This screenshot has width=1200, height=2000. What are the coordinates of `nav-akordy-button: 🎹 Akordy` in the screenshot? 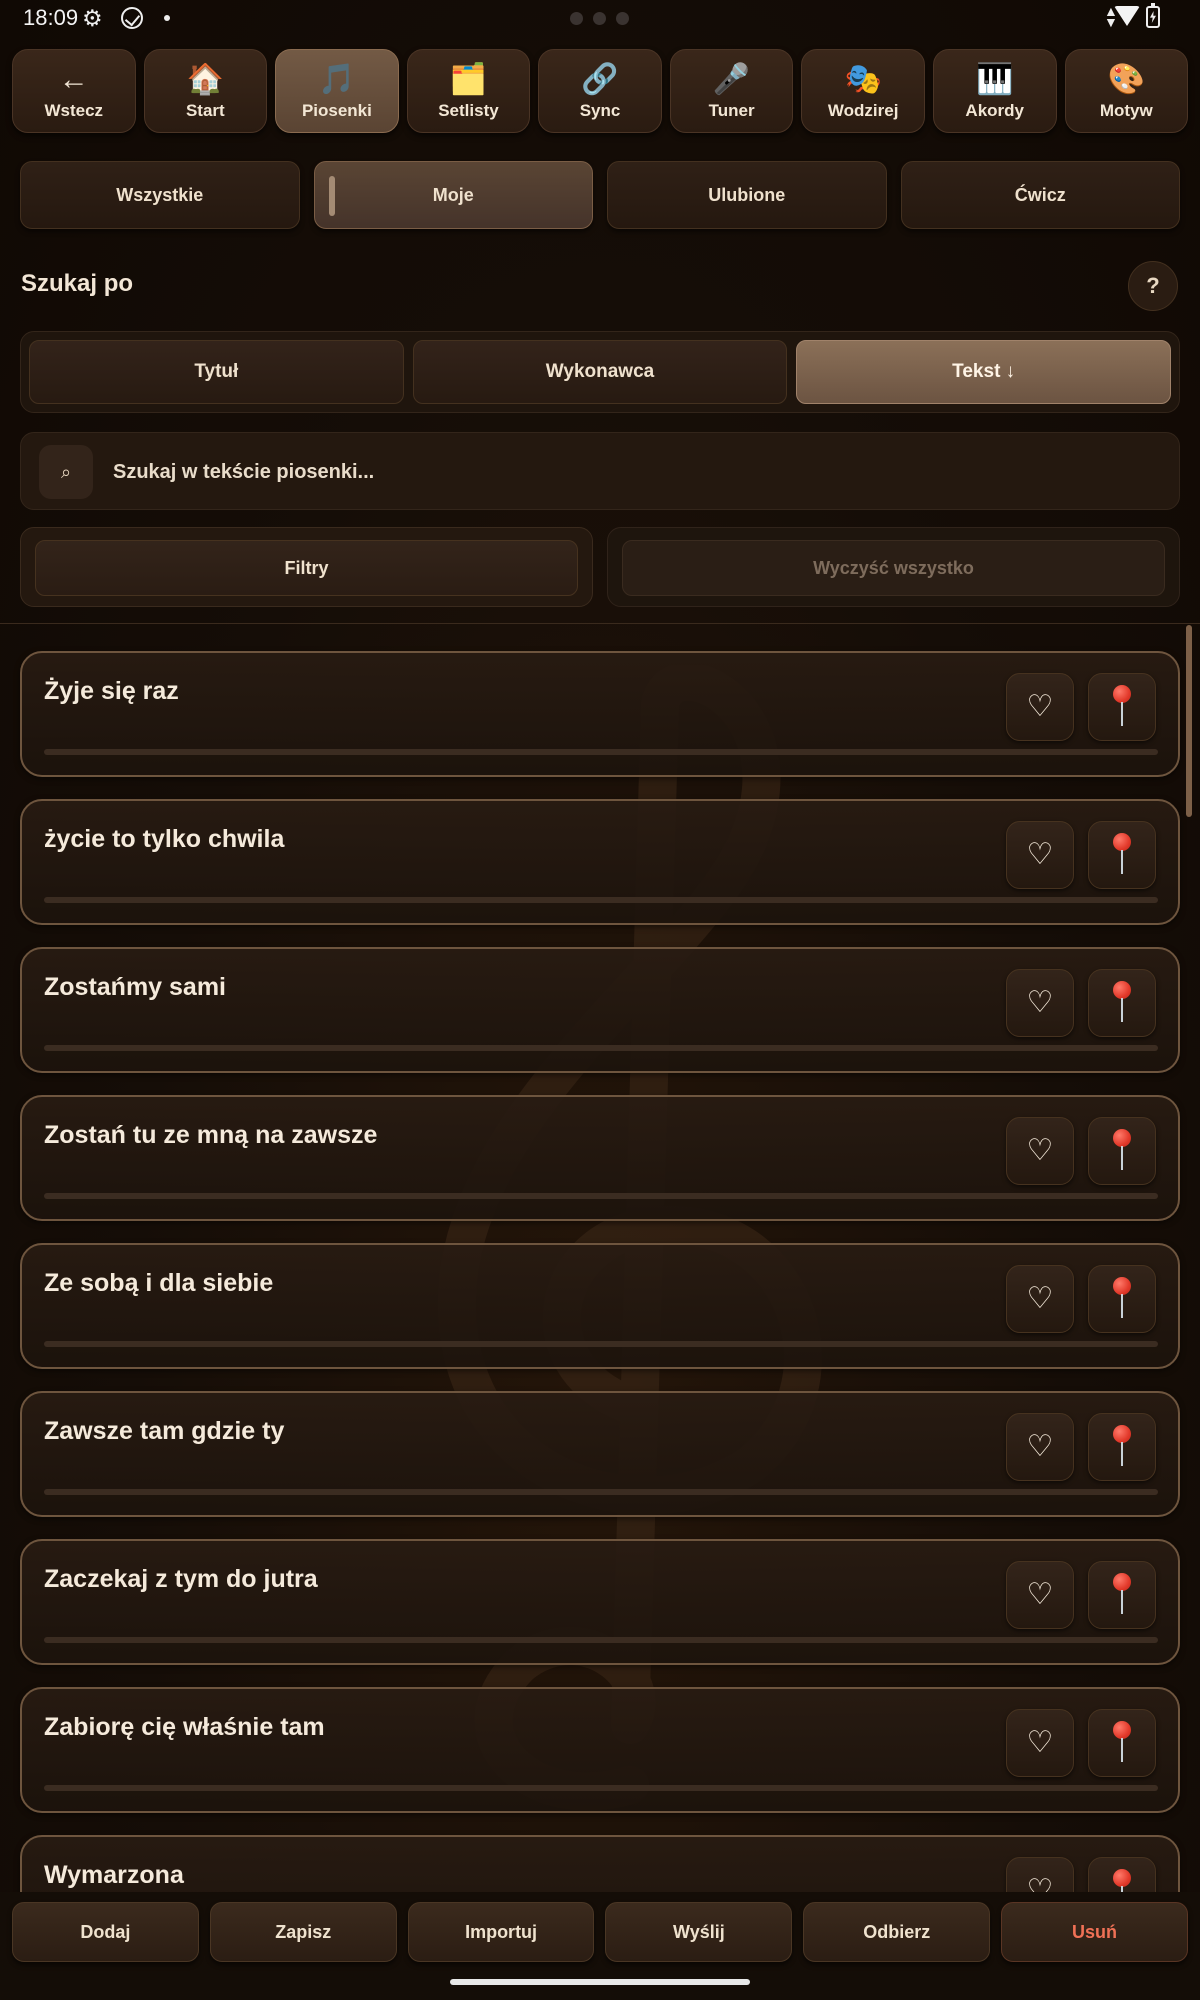 It's located at (994, 91).